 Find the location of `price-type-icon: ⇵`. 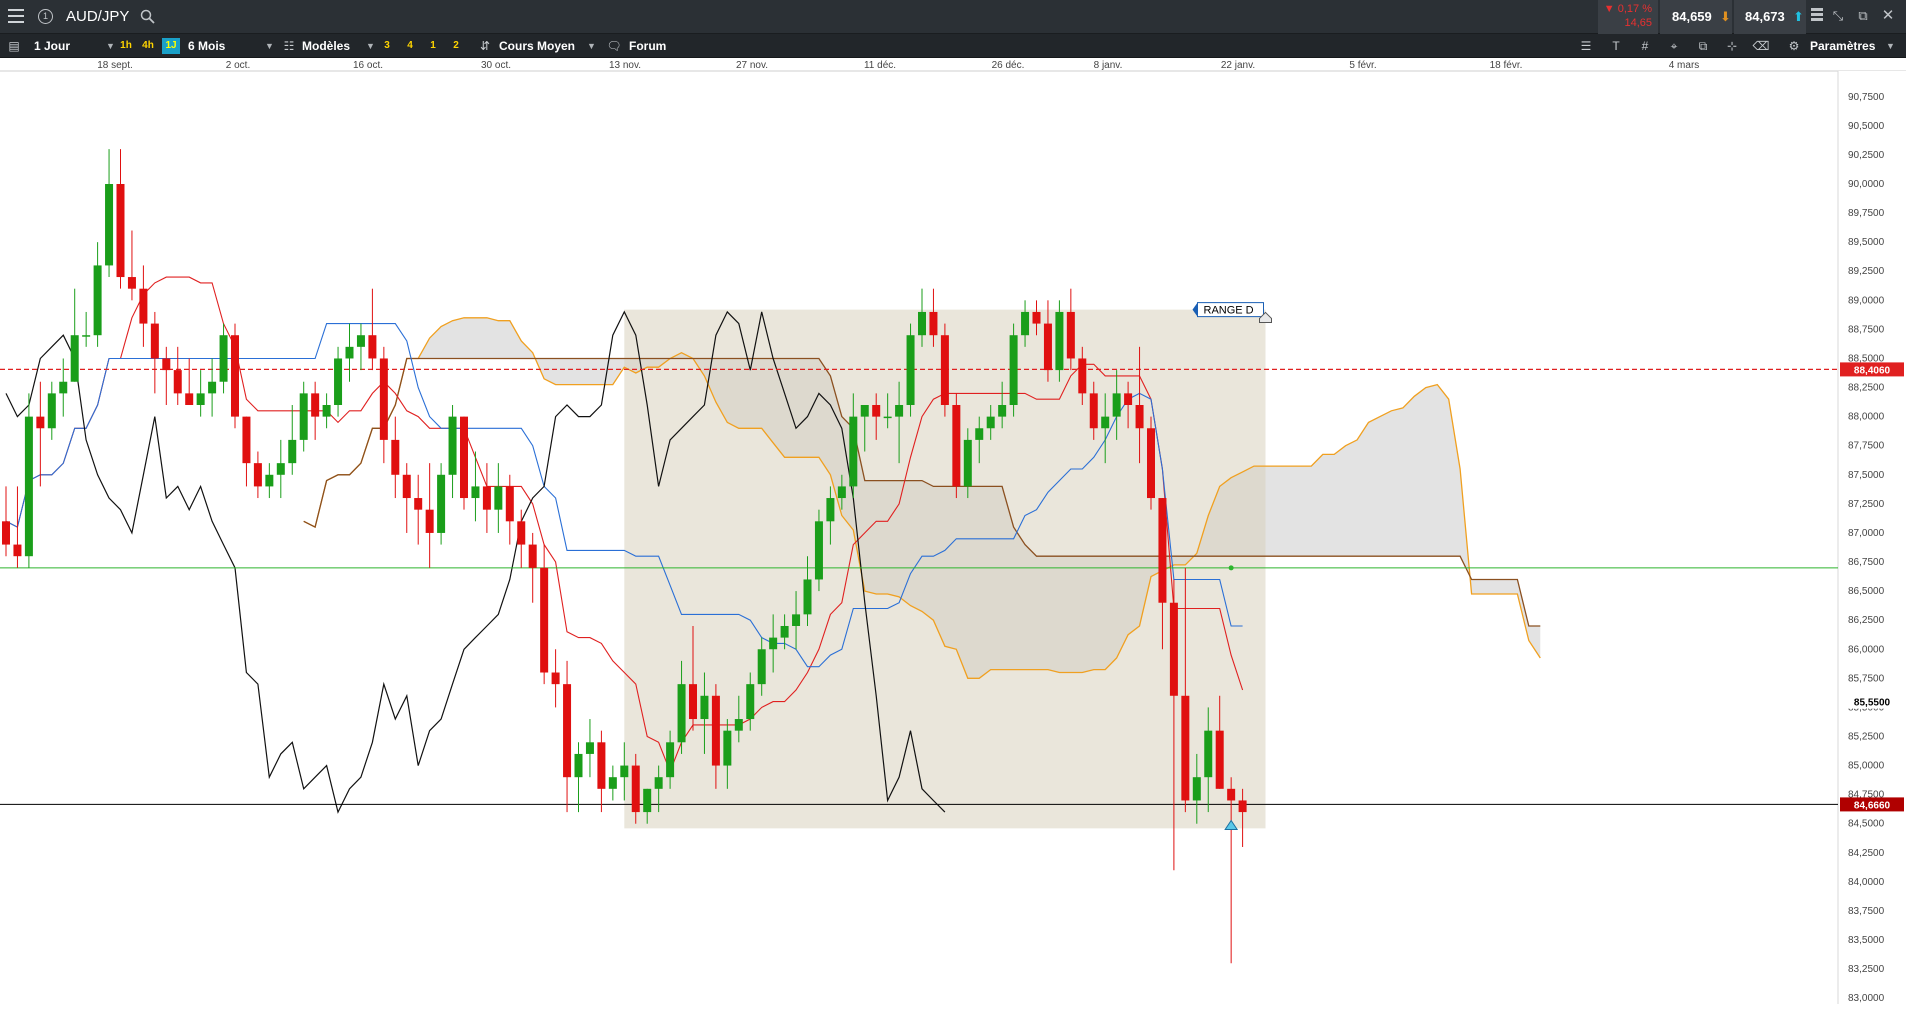

price-type-icon: ⇵ is located at coordinates (485, 46).